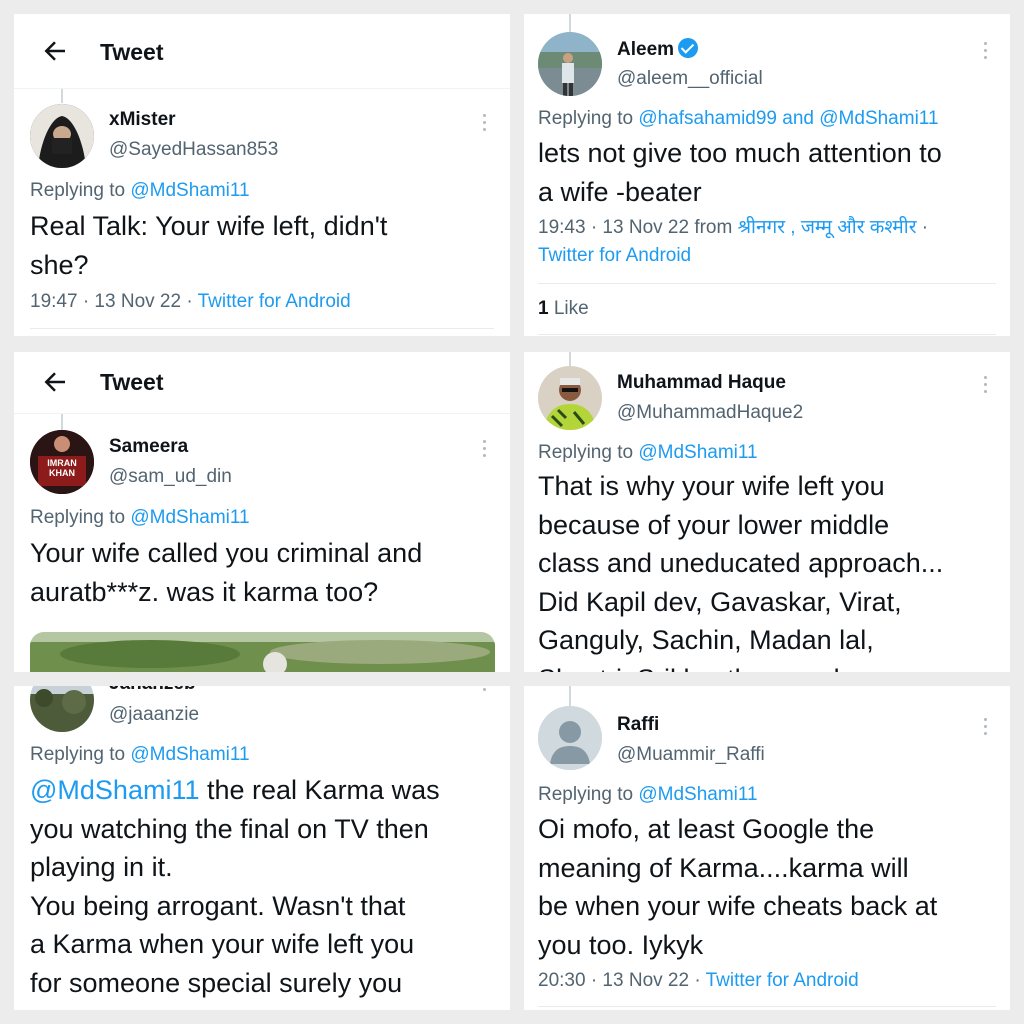 This screenshot has height=1024, width=1024. What do you see at coordinates (152, 690) in the screenshot?
I see `display-name: Jahanzeb` at bounding box center [152, 690].